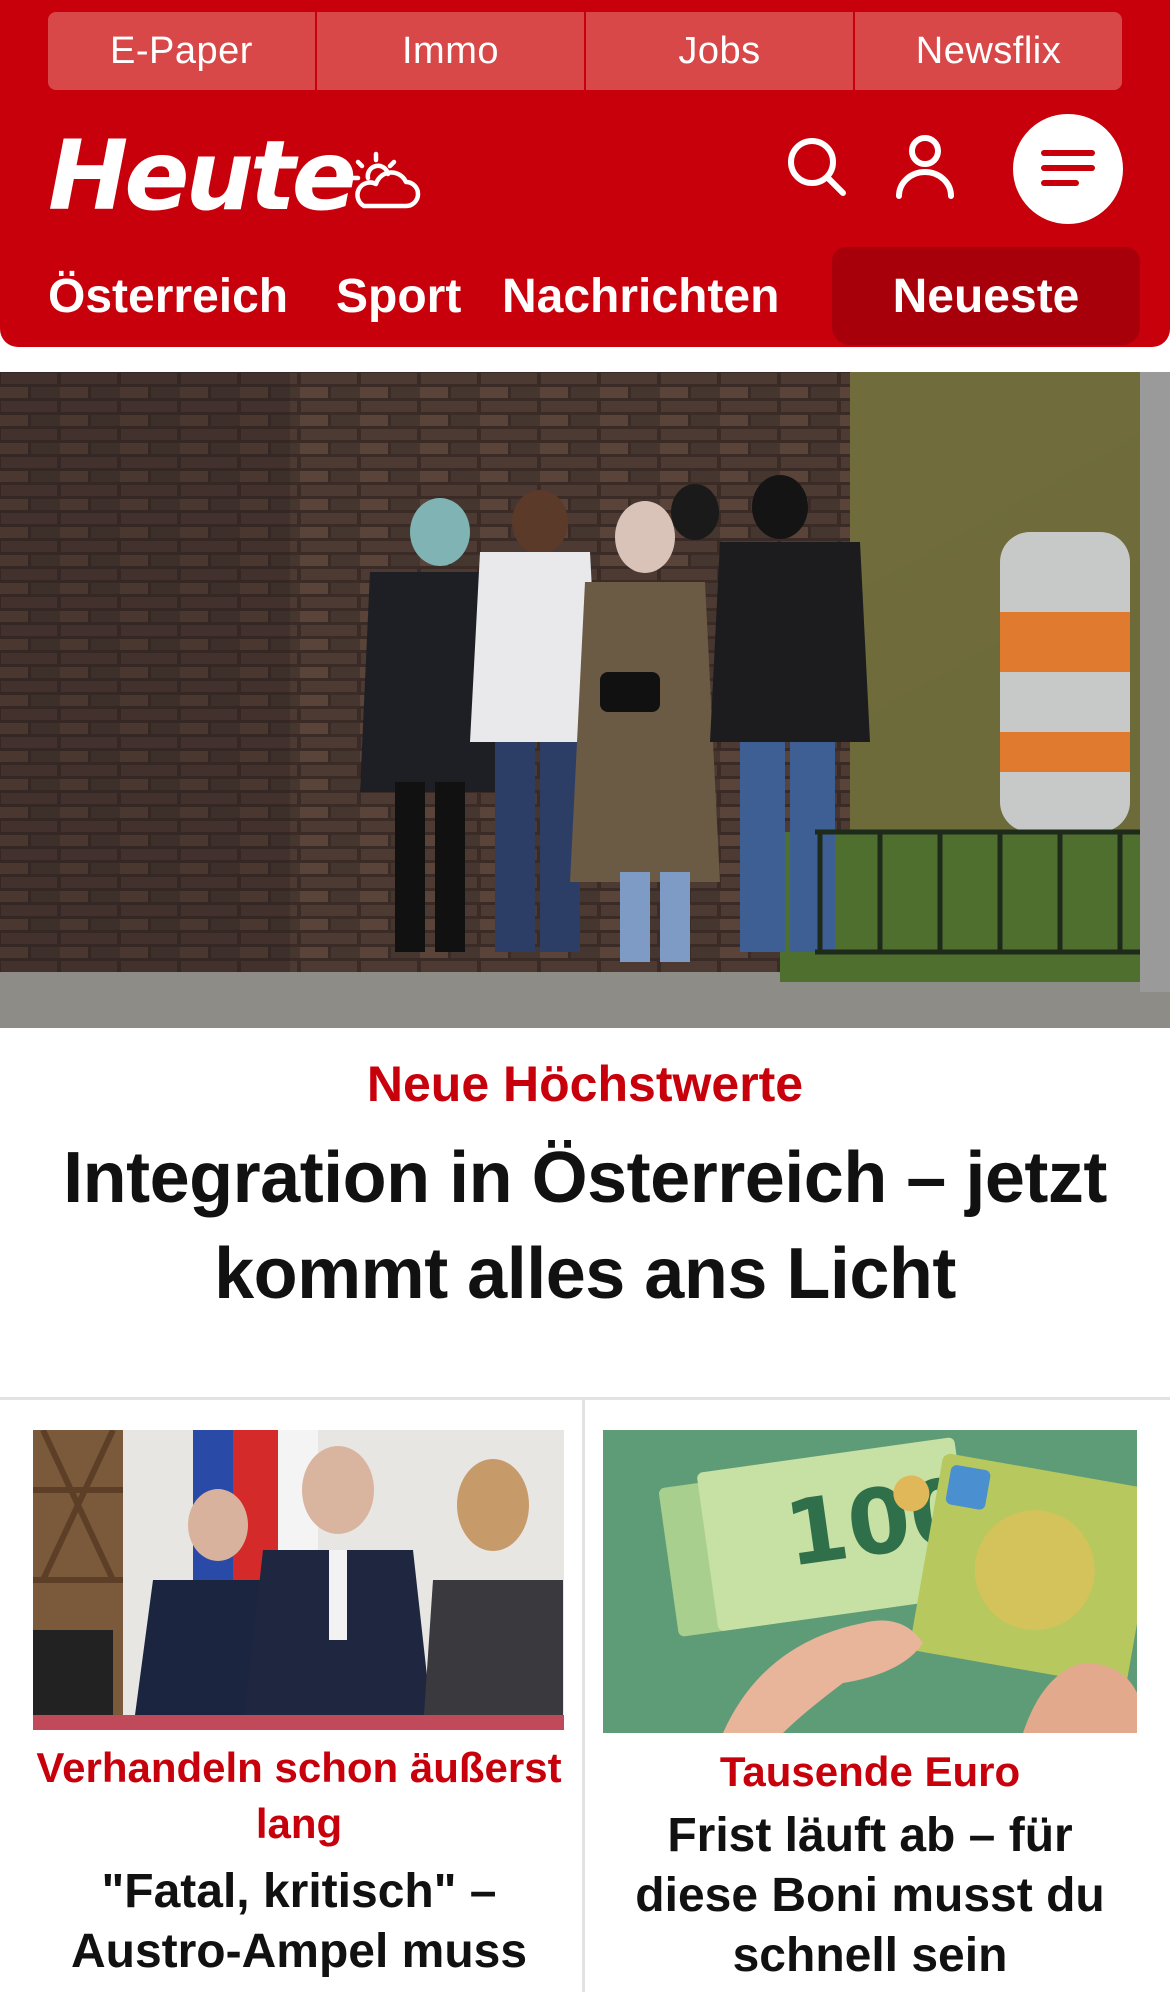  What do you see at coordinates (583, 1696) in the screenshot?
I see `column-divider` at bounding box center [583, 1696].